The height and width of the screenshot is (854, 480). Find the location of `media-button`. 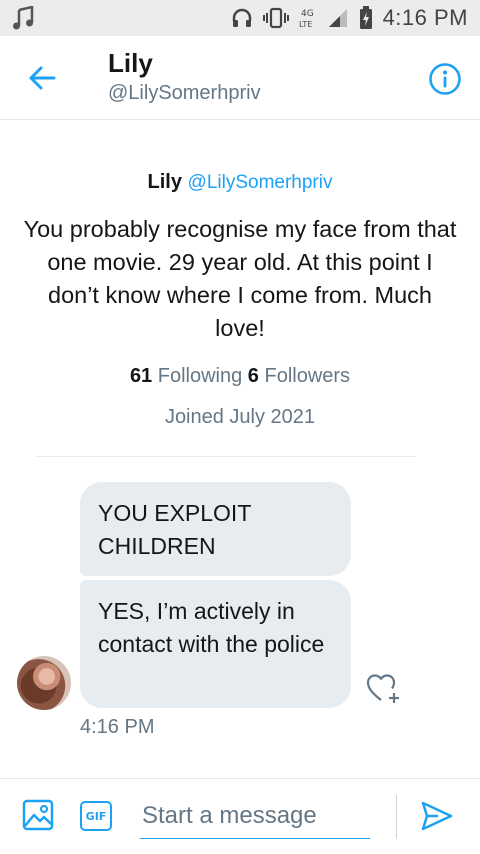

media-button is located at coordinates (38, 815).